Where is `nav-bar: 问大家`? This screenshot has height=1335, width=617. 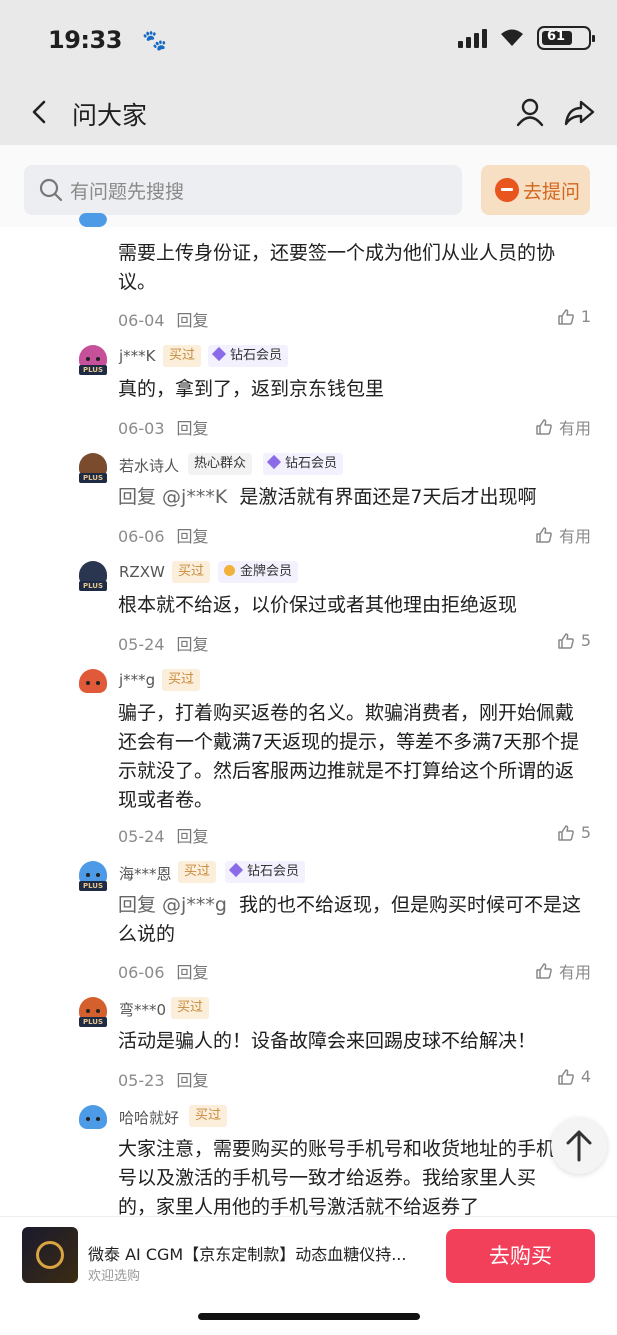
nav-bar: 问大家 is located at coordinates (308, 112).